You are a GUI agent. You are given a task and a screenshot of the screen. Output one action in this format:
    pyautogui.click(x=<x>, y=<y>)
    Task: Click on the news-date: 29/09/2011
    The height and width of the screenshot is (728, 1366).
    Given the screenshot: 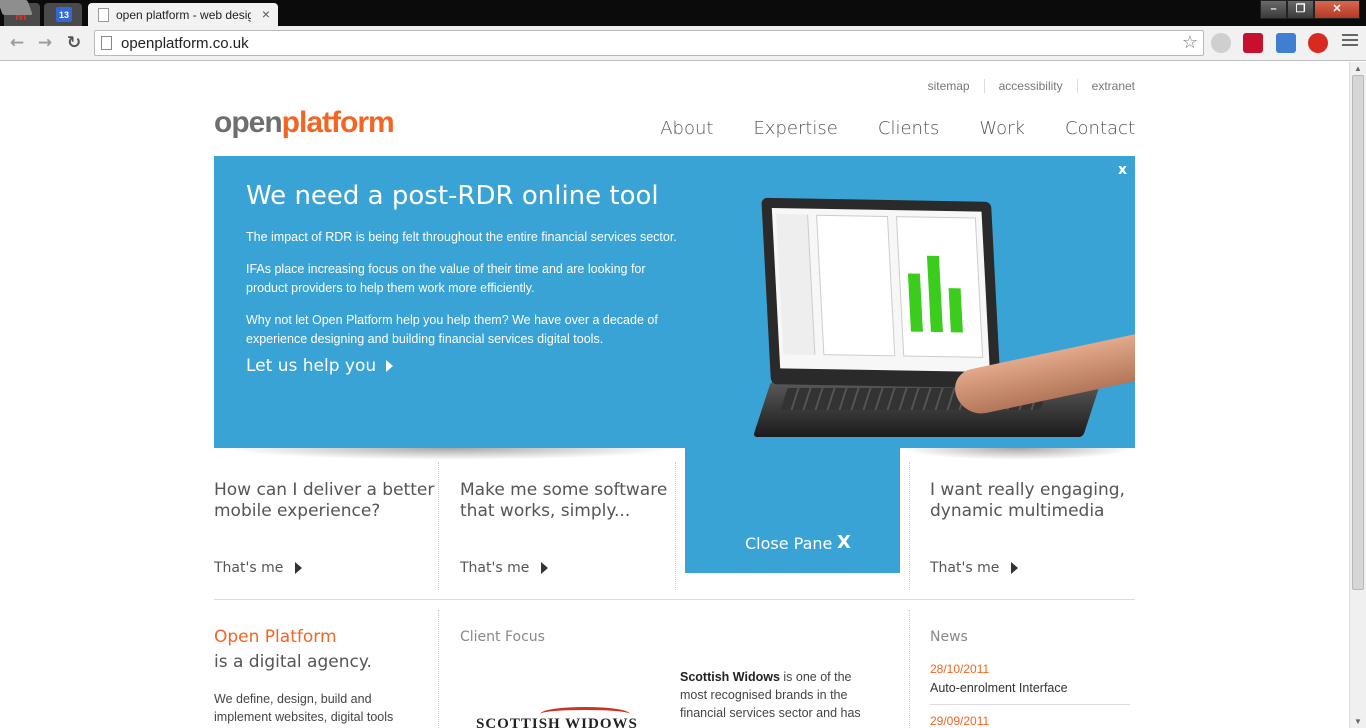 What is the action you would take?
    pyautogui.click(x=960, y=721)
    